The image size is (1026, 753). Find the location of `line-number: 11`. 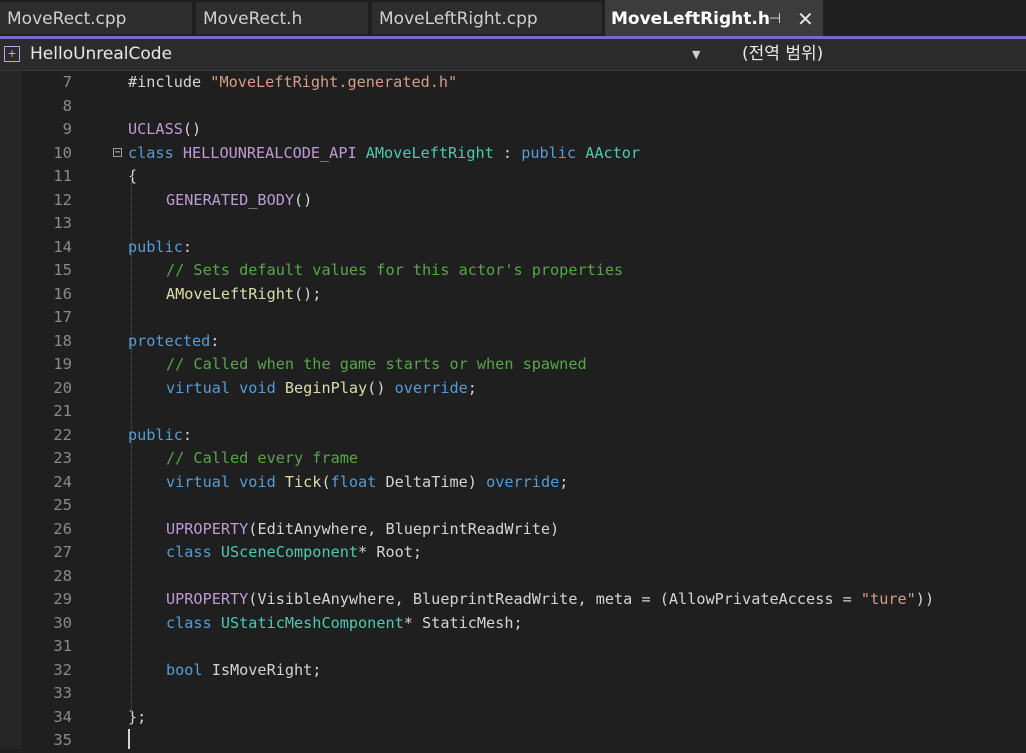

line-number: 11 is located at coordinates (62, 176).